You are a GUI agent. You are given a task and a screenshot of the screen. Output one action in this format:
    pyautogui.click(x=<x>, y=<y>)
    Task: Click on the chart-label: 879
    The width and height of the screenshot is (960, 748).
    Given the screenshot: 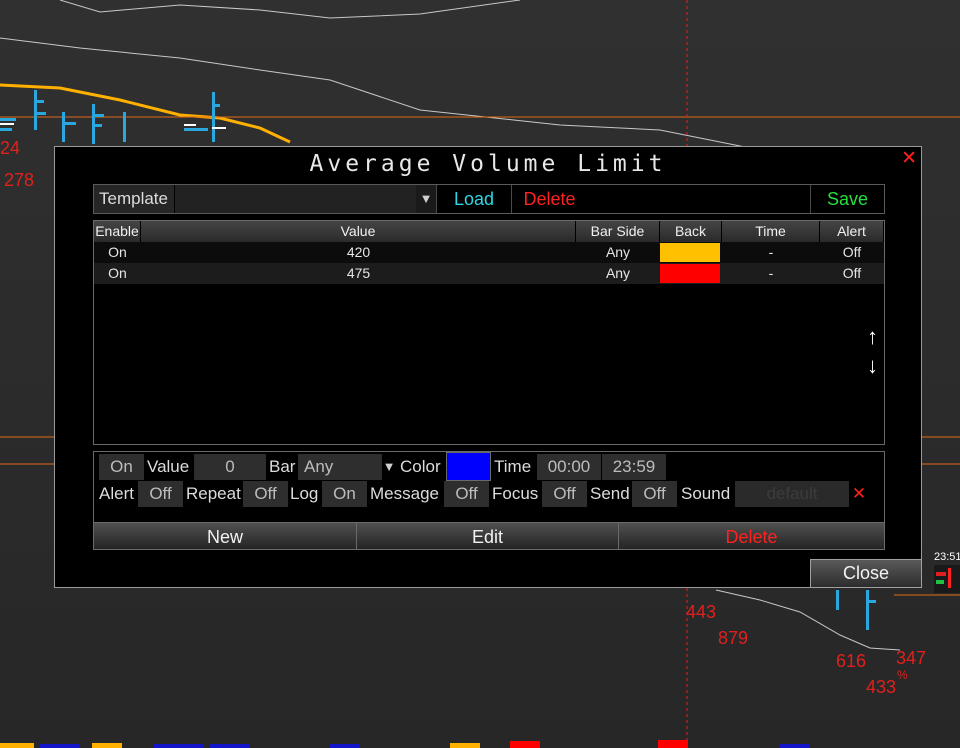 What is the action you would take?
    pyautogui.click(x=733, y=638)
    